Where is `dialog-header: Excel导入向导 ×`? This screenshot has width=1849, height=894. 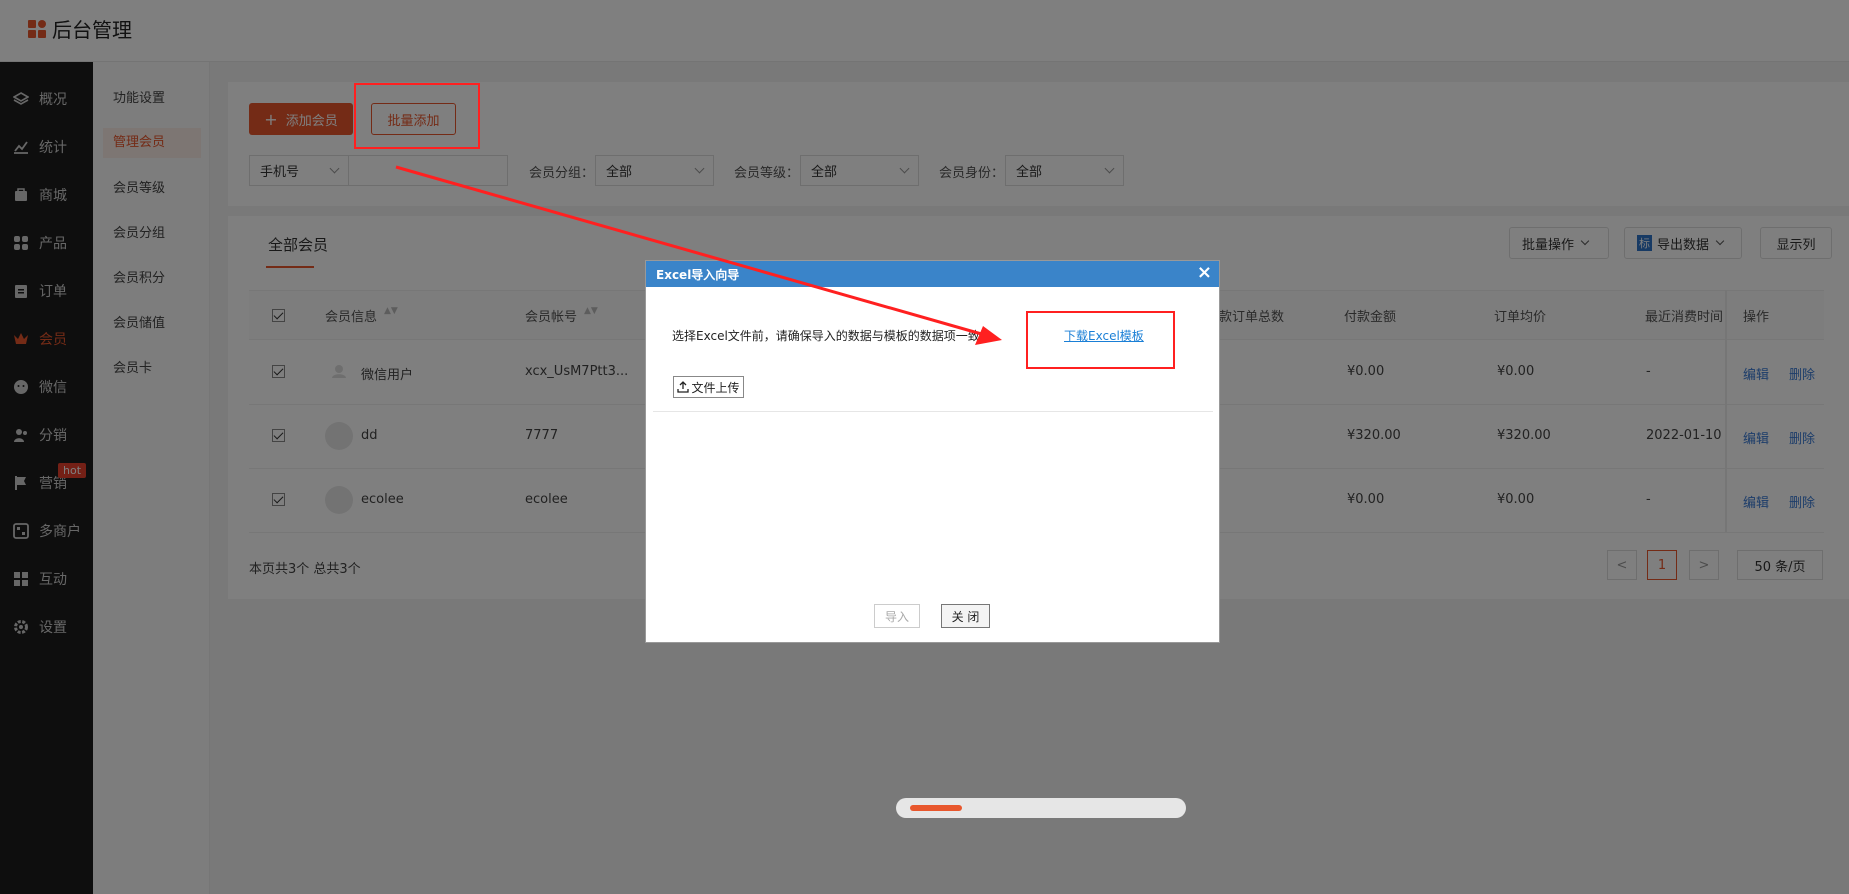 dialog-header: Excel导入向导 × is located at coordinates (932, 274).